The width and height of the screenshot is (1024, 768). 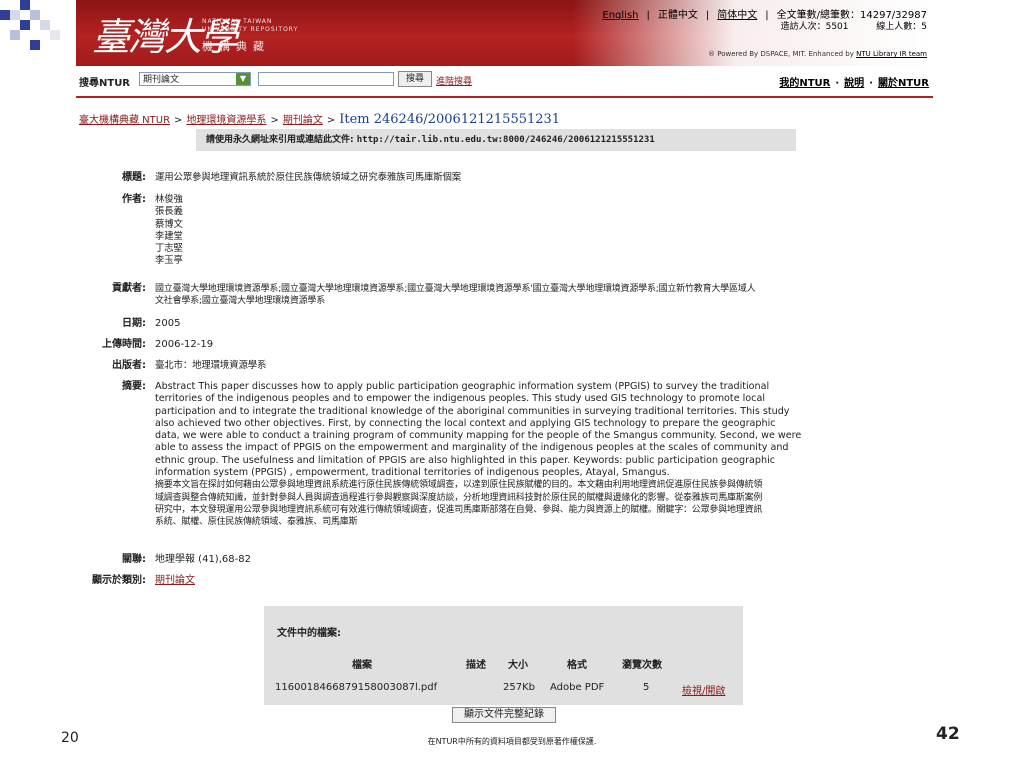 I want to click on meta-label: 出版者:, so click(x=129, y=365).